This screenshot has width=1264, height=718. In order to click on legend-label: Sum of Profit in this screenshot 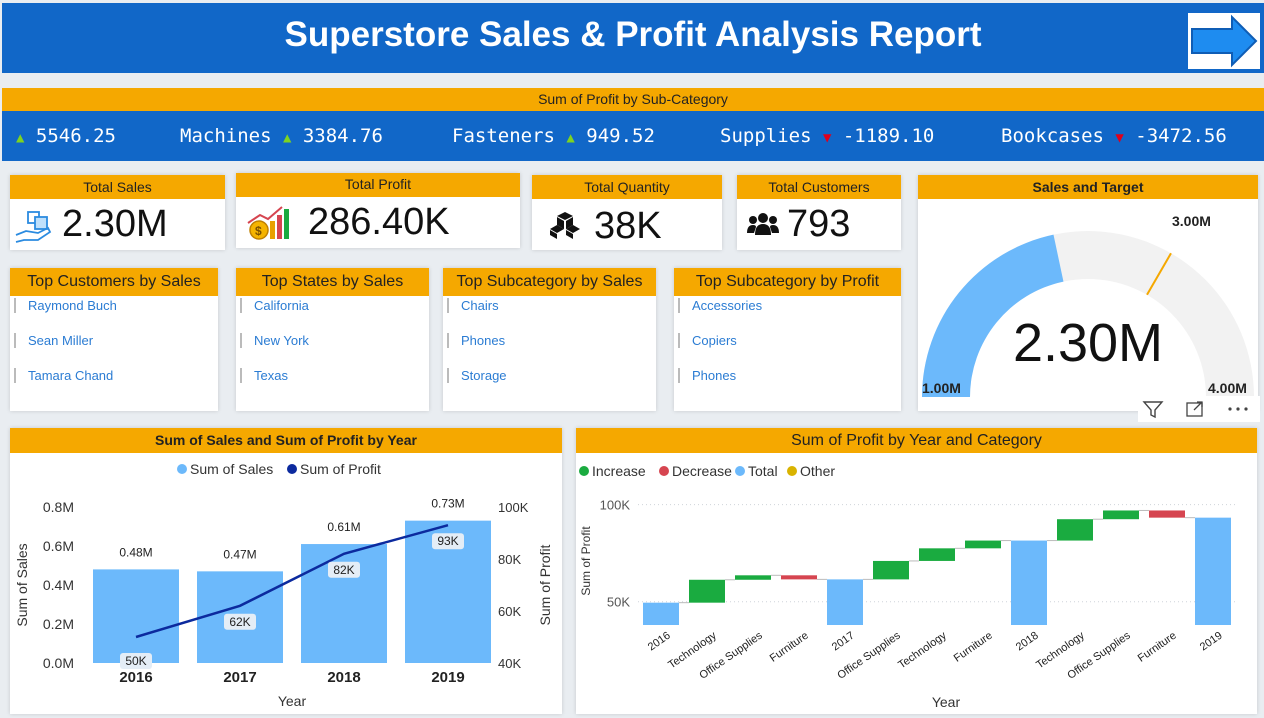, I will do `click(340, 469)`.